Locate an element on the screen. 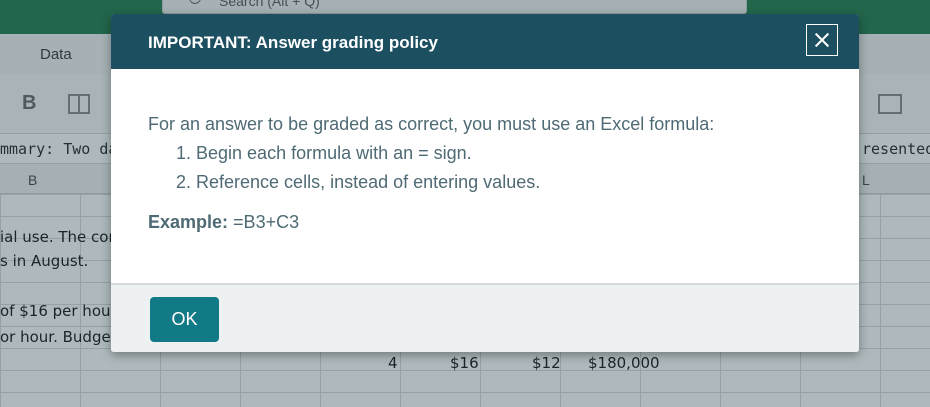 The width and height of the screenshot is (930, 407). example-formula: =B3+C3 is located at coordinates (264, 222).